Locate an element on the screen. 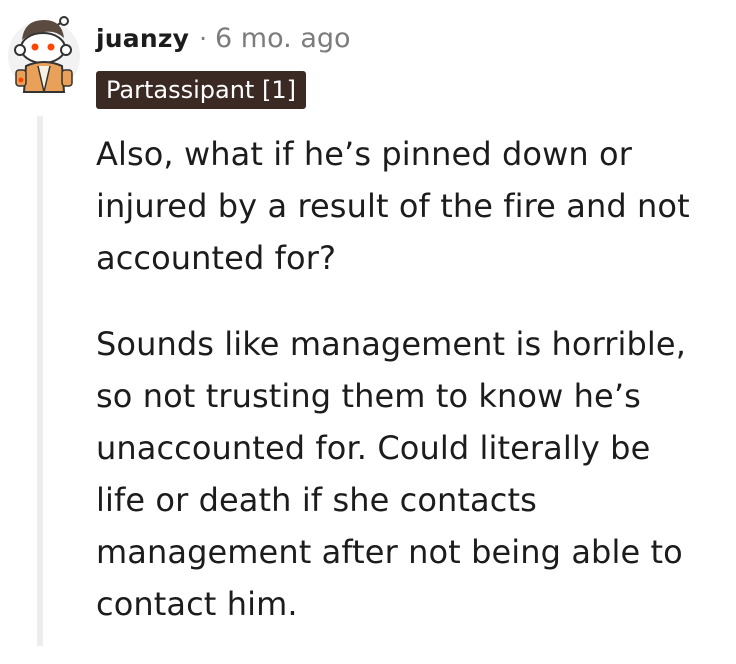  text-line: injured by a result of the fire and not is located at coordinates (393, 206).